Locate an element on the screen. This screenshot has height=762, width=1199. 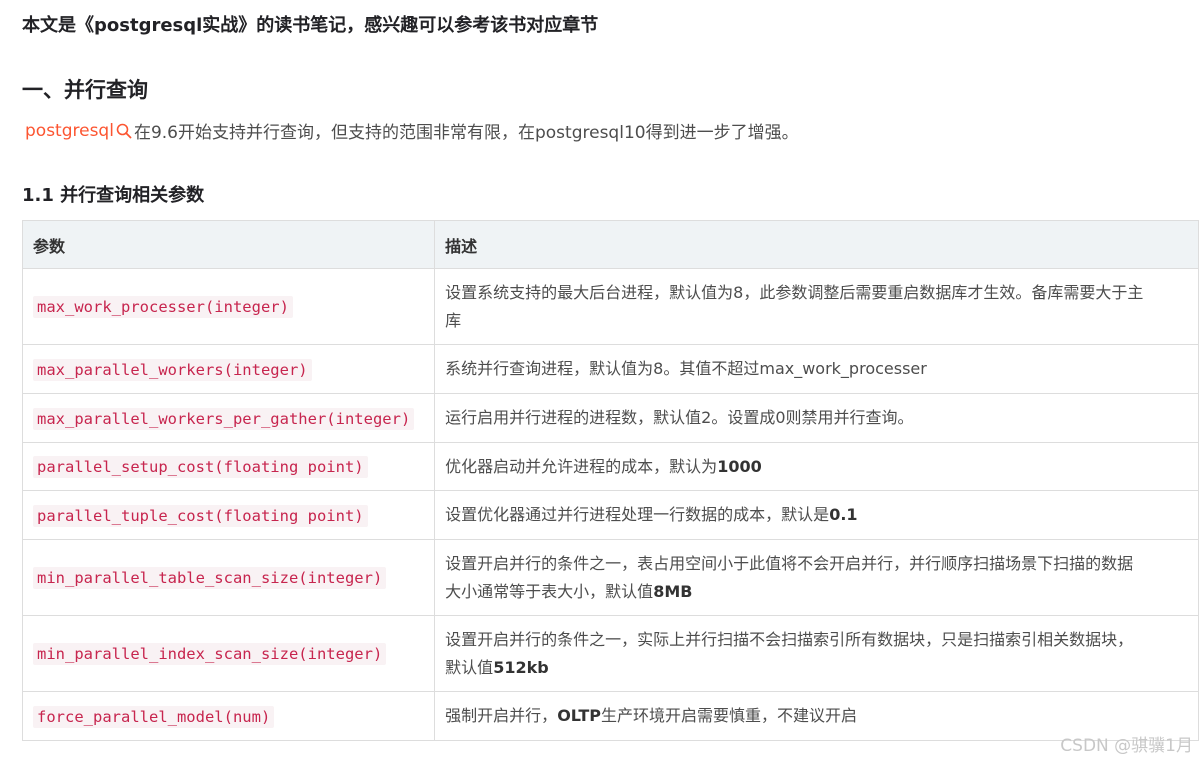
desc-line: 默认值512kb is located at coordinates (816, 668).